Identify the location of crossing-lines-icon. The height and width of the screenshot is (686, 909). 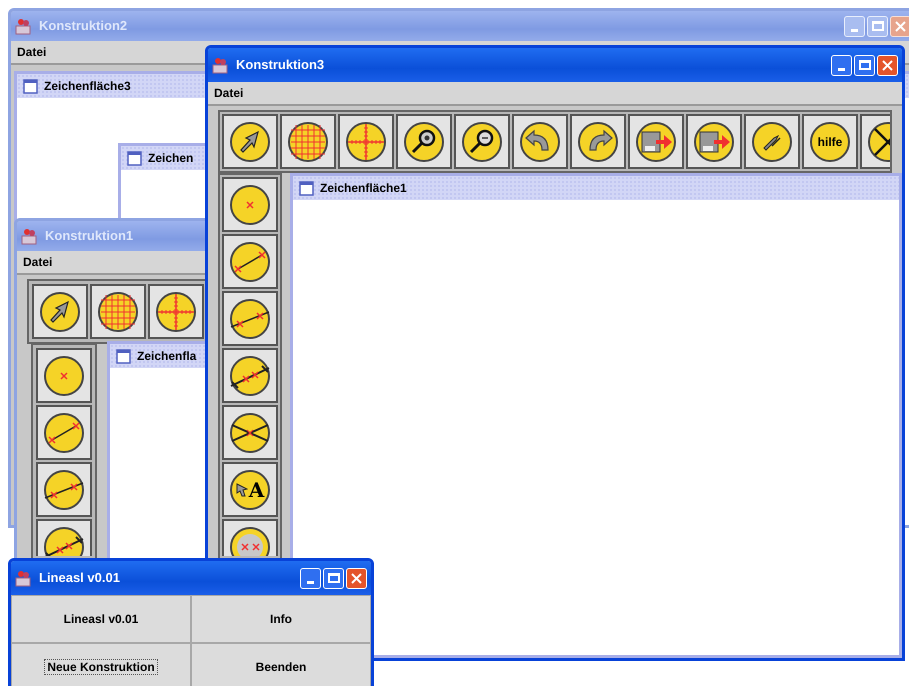
(250, 432).